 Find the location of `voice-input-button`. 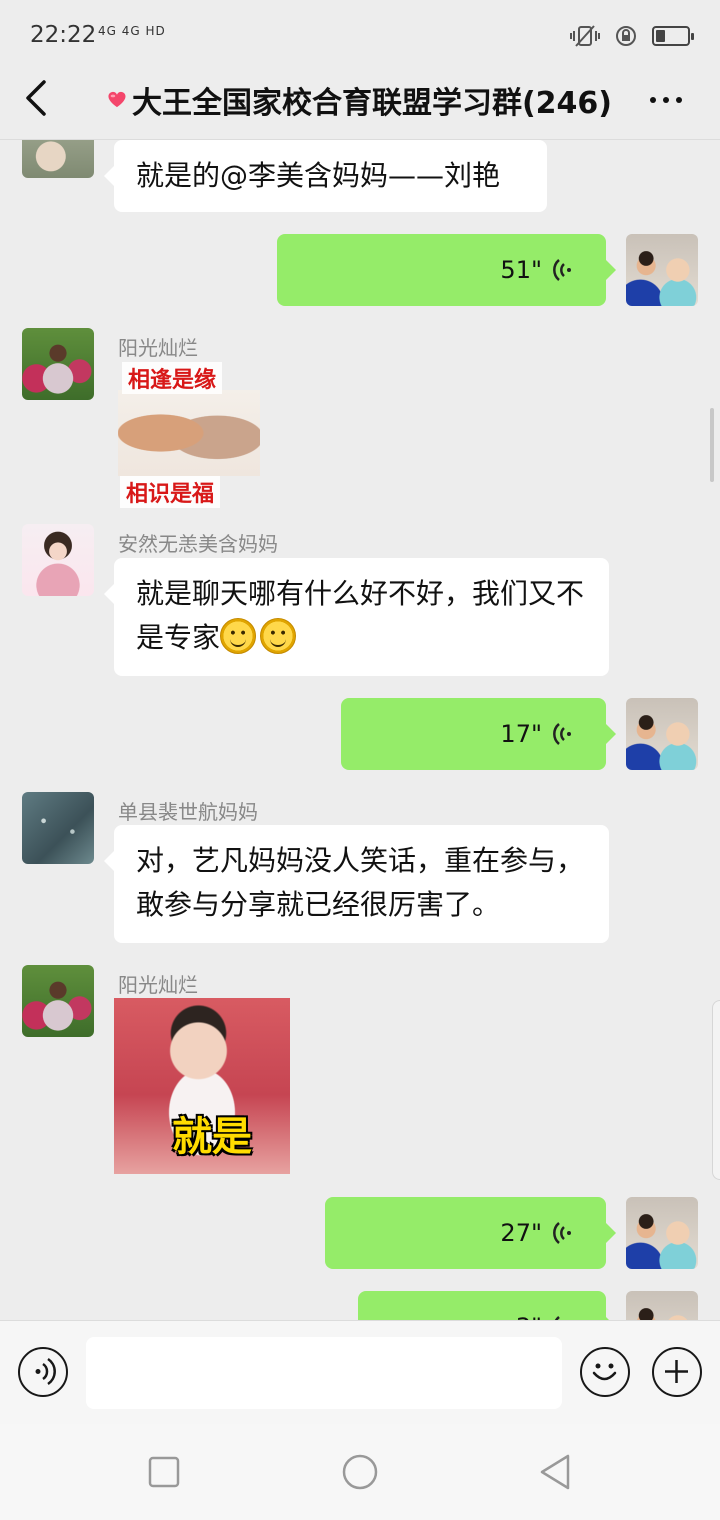

voice-input-button is located at coordinates (43, 1372).